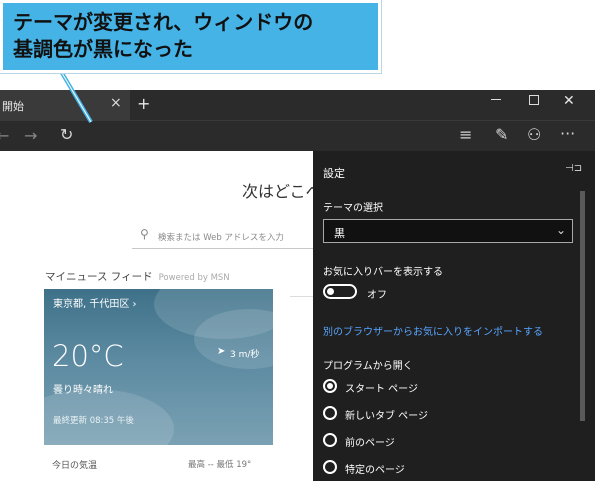 The height and width of the screenshot is (481, 595). I want to click on callout-box: テーマが変更され、ウィンドウの 基調色が黒になった, so click(190, 36).